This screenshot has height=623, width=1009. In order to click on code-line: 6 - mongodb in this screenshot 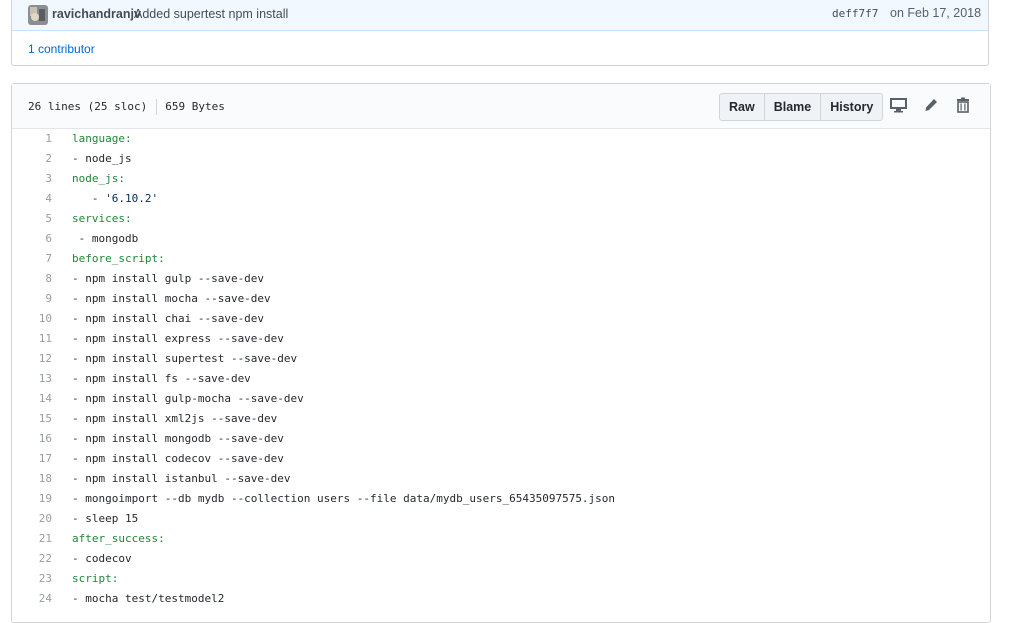, I will do `click(501, 239)`.